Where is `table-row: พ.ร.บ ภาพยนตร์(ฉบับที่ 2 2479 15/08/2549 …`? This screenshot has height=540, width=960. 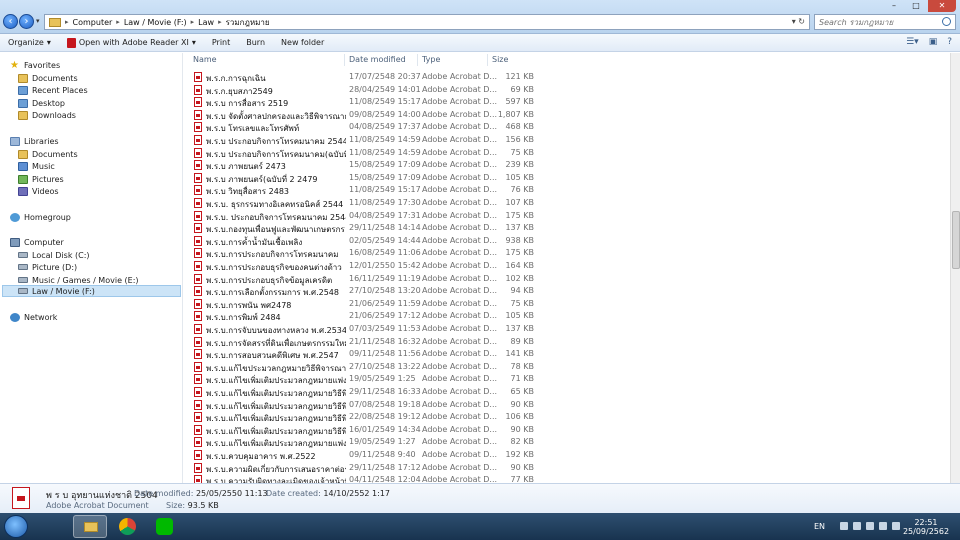
table-row: พ.ร.บ ภาพยนตร์(ฉบับที่ 2 2479 15/08/2549 … is located at coordinates (567, 178).